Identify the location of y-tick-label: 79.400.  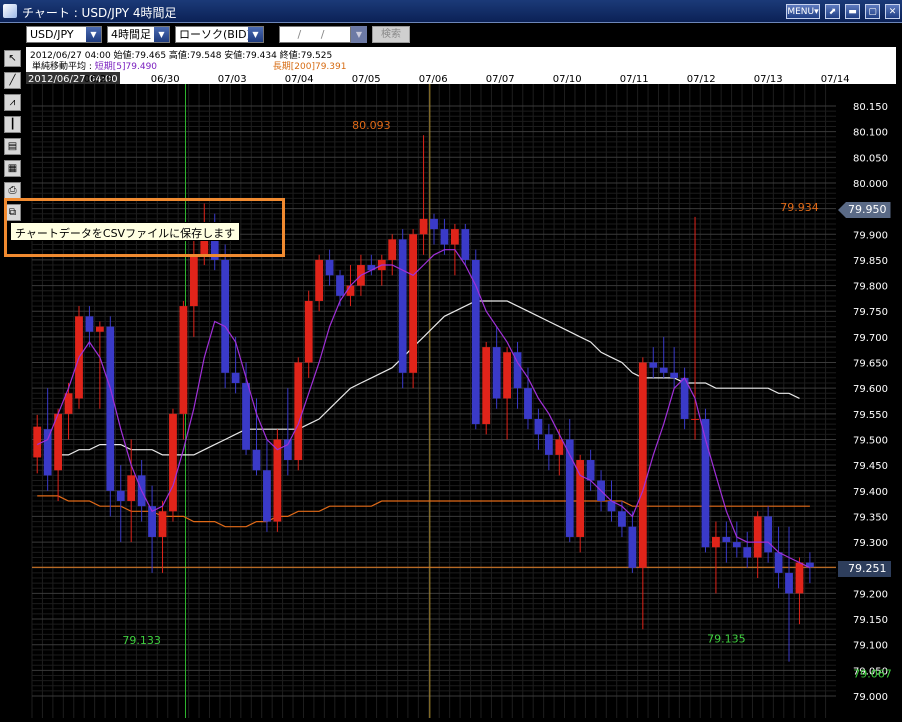
(870, 492).